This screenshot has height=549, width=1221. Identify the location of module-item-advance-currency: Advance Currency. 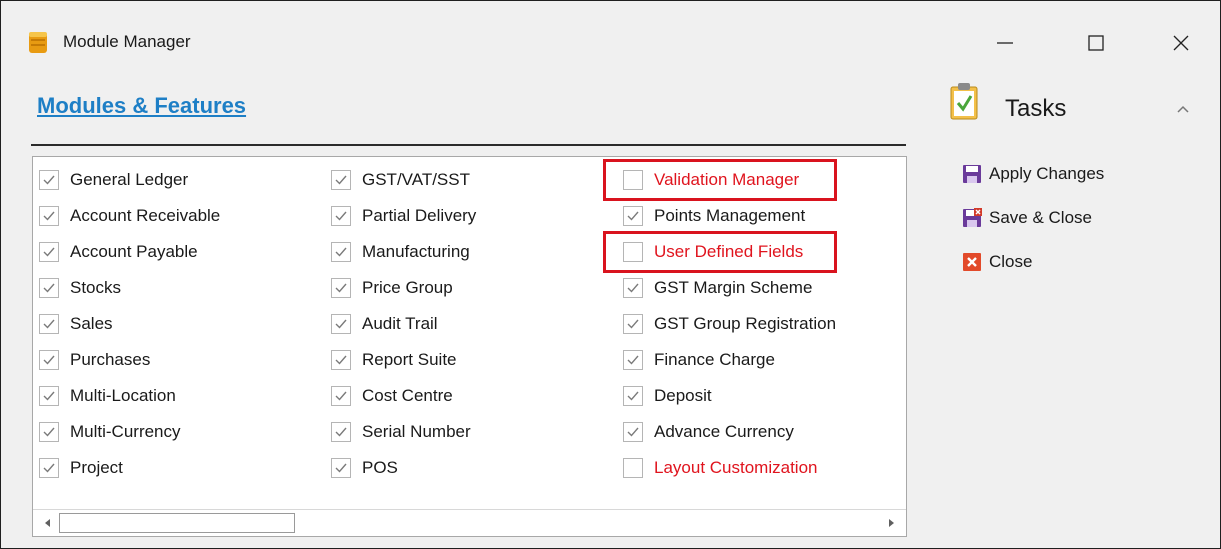
(708, 432).